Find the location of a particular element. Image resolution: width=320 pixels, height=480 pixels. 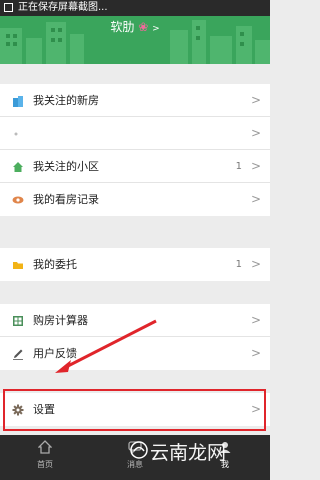

home-icon is located at coordinates (45, 447).